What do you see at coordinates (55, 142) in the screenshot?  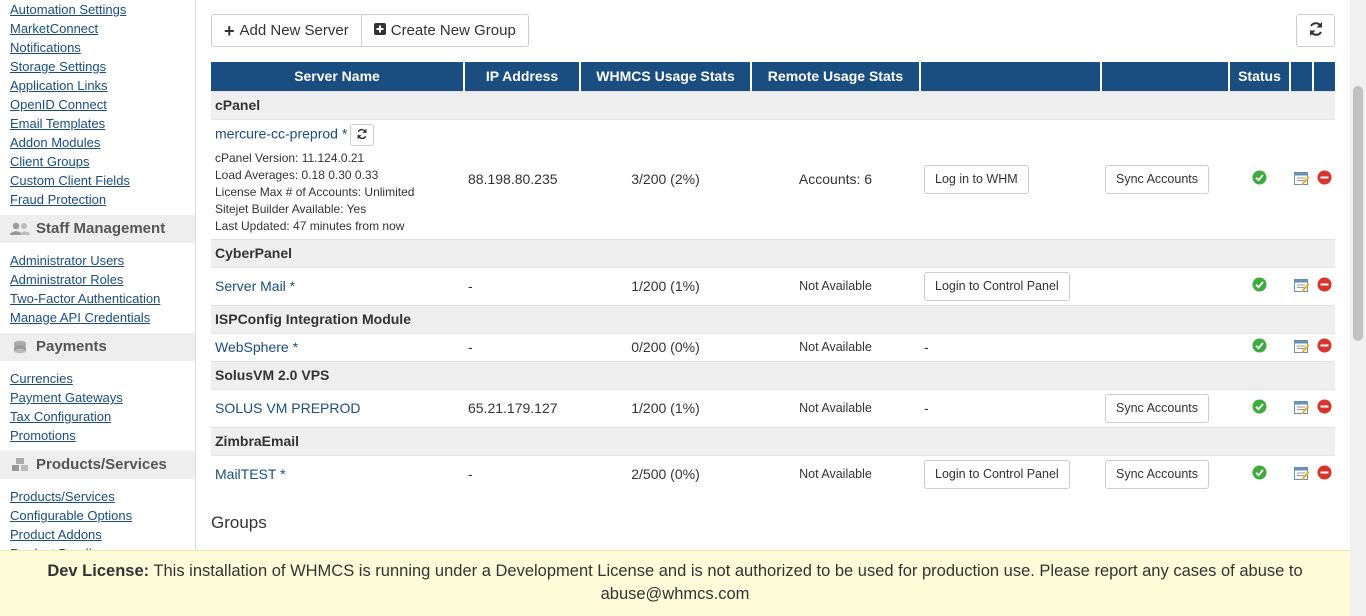 I see `sidebar-setup-link: Addon Modules` at bounding box center [55, 142].